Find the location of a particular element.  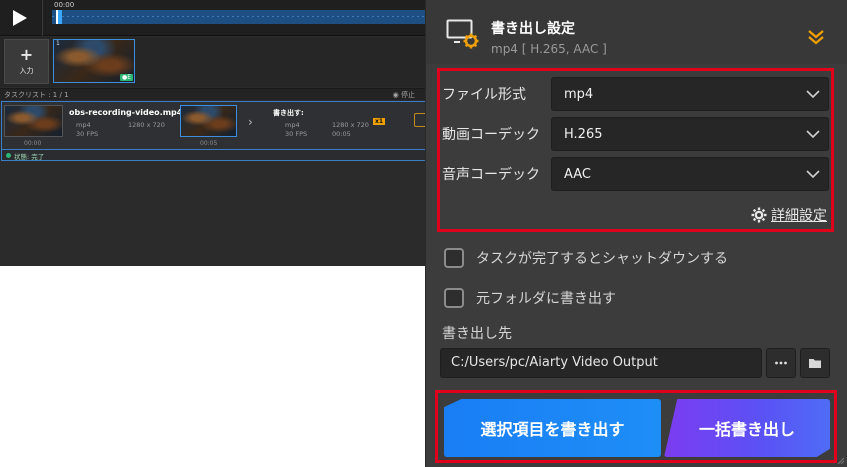

panel-header: 書き出し設定 mp4 [ H.265, AAC ] is located at coordinates (636, 32).